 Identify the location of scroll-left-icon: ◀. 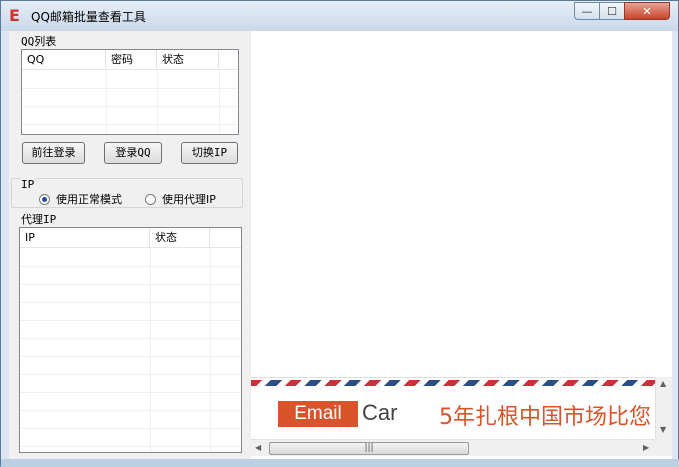
(258, 447).